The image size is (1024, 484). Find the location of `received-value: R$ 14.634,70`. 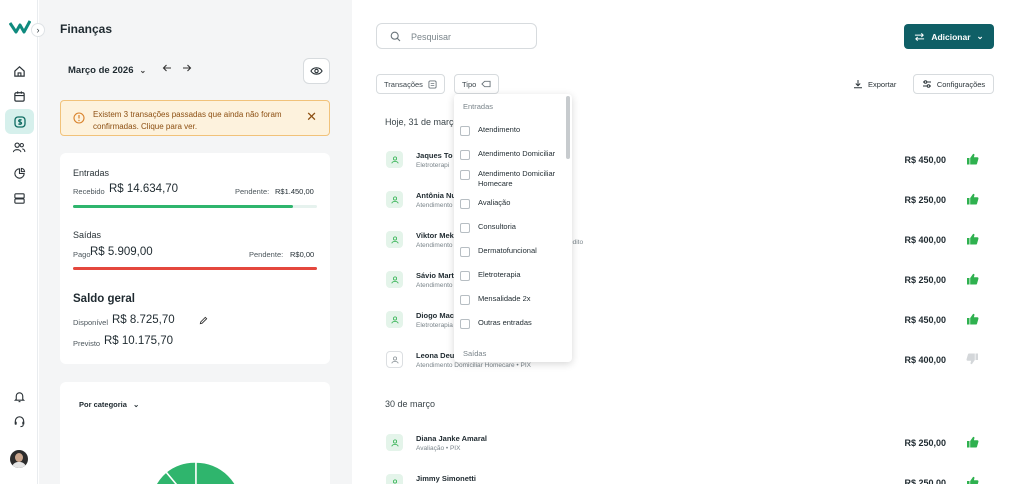

received-value: R$ 14.634,70 is located at coordinates (144, 189).